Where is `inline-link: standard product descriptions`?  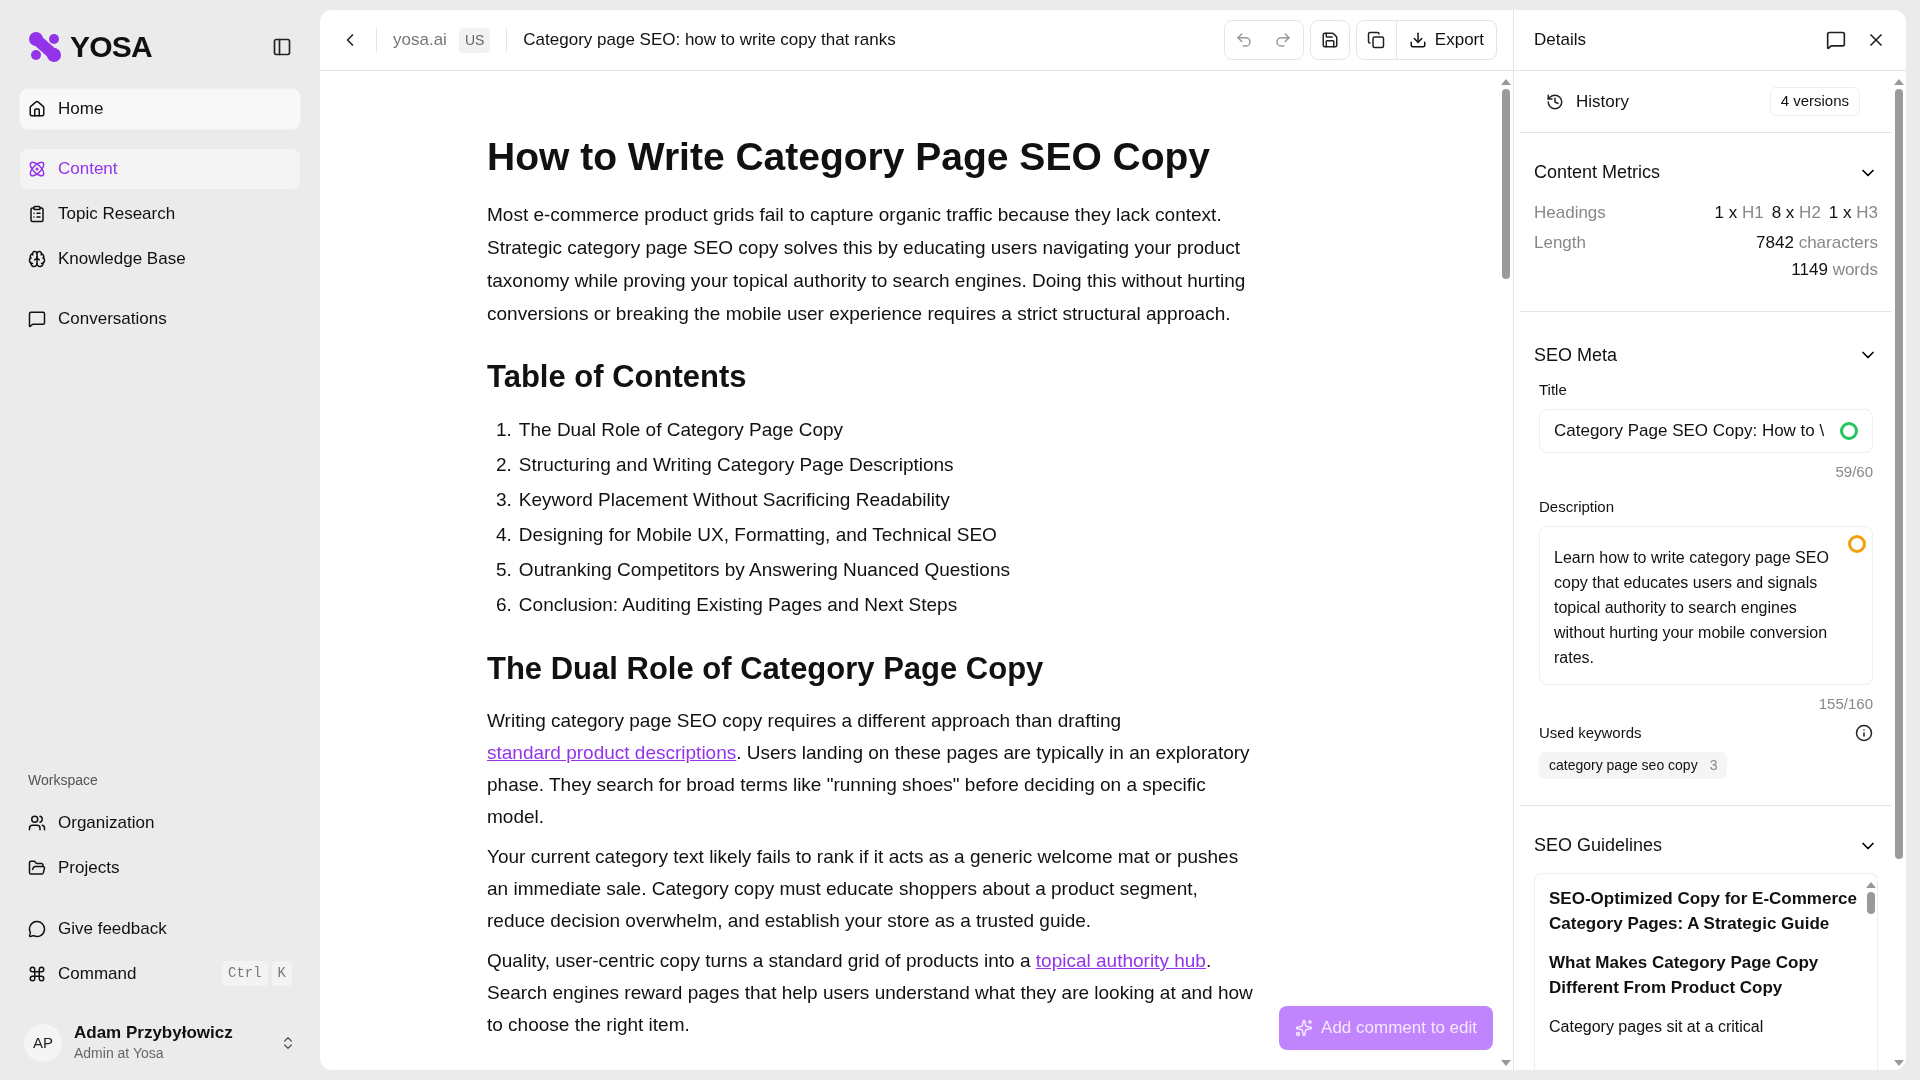
inline-link: standard product descriptions is located at coordinates (612, 752).